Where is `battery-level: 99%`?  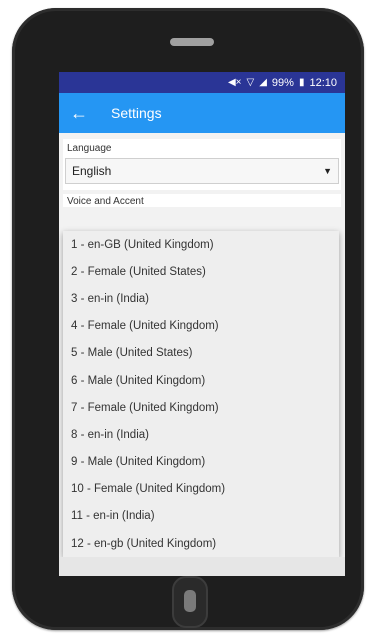
battery-level: 99% is located at coordinates (282, 82).